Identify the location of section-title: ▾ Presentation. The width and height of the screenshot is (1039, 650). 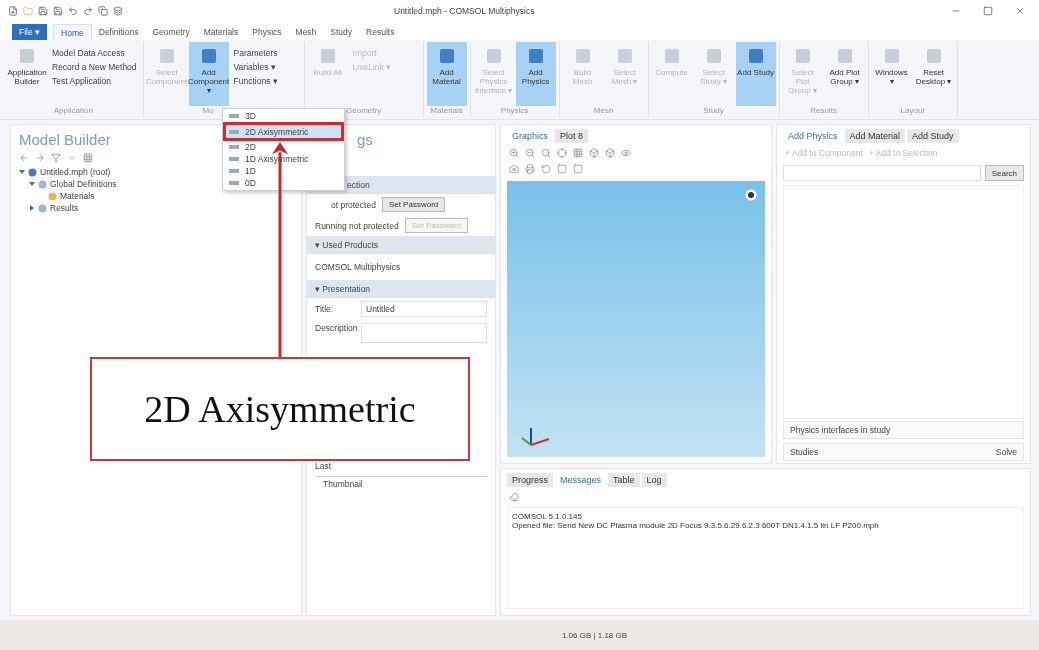
(343, 289).